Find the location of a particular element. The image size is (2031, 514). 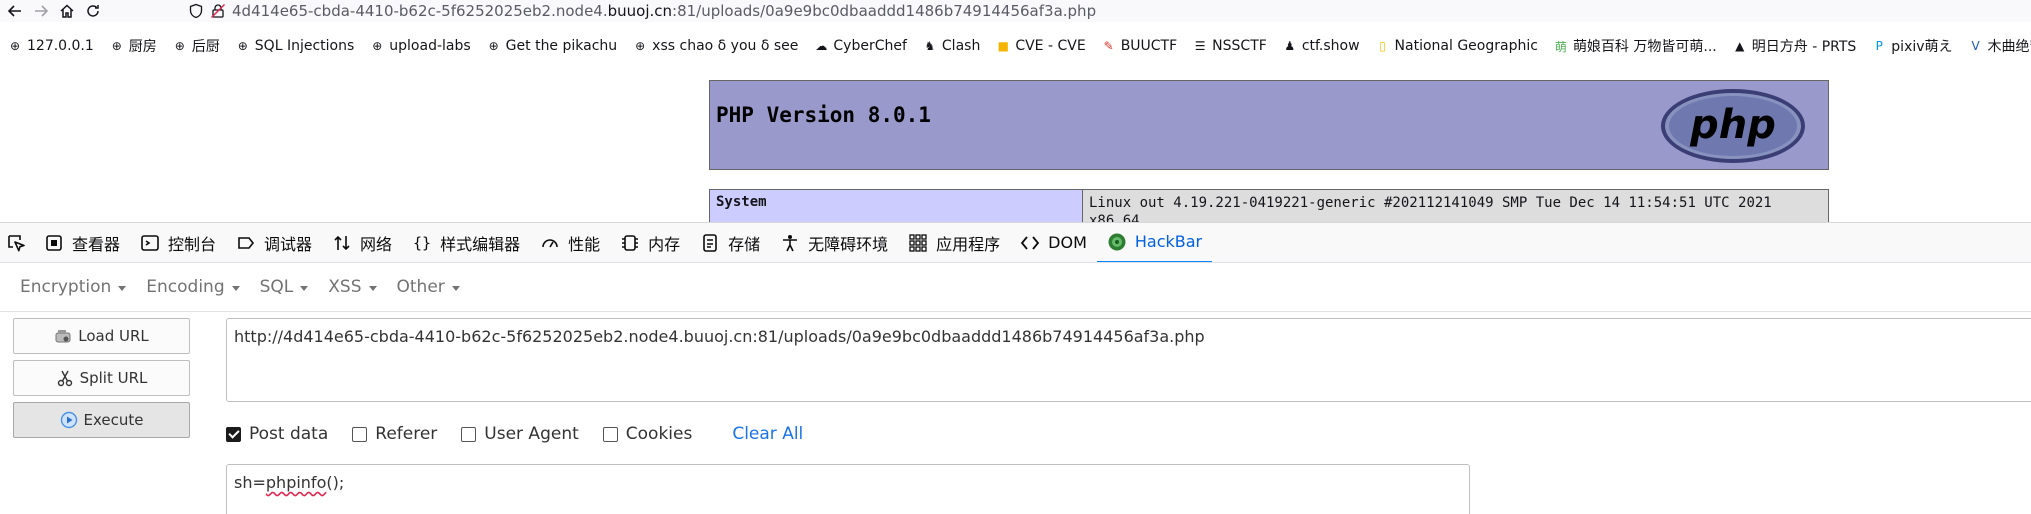

home-button is located at coordinates (67, 11).